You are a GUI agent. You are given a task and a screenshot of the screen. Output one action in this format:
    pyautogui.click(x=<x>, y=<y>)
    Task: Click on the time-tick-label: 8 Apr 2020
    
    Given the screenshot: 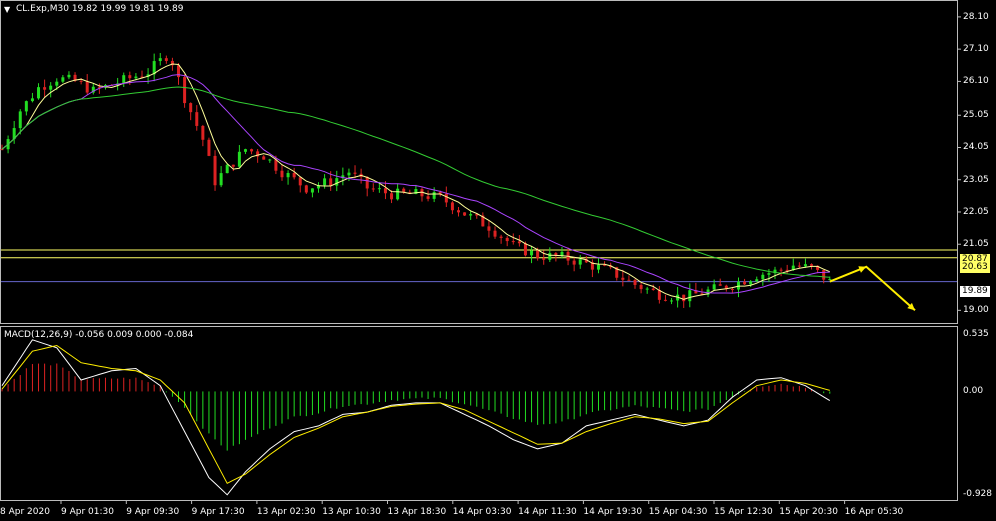 What is the action you would take?
    pyautogui.click(x=25, y=512)
    